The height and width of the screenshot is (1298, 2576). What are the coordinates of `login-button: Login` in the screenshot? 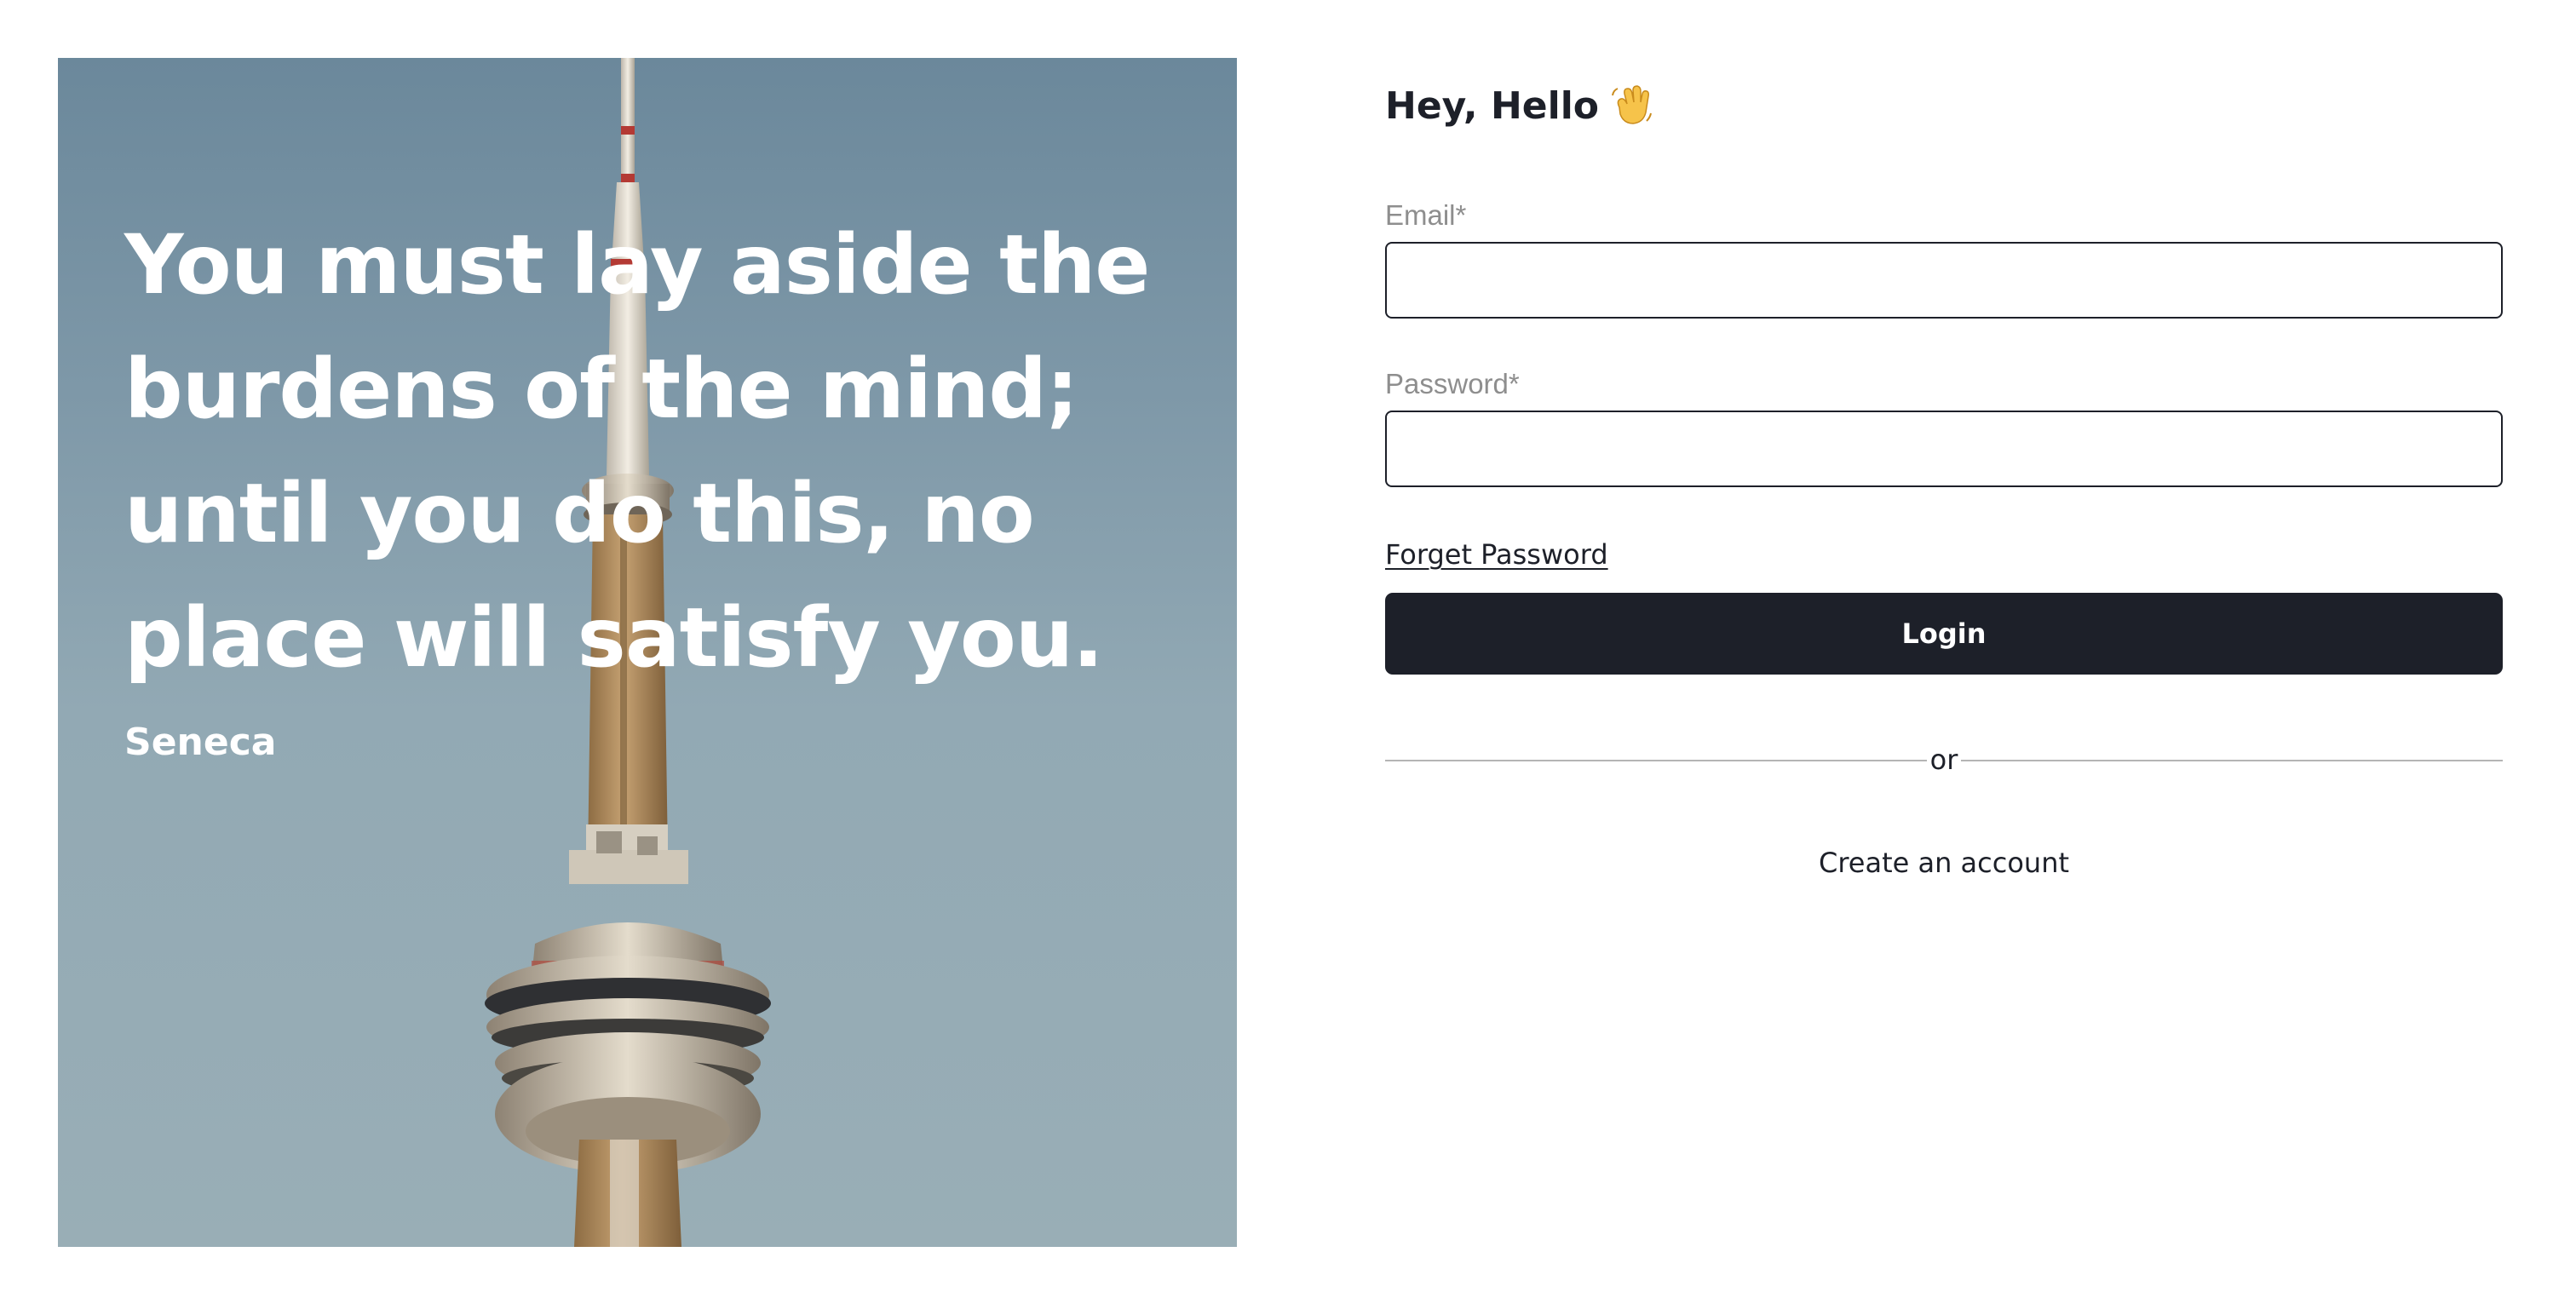 It's located at (1944, 634).